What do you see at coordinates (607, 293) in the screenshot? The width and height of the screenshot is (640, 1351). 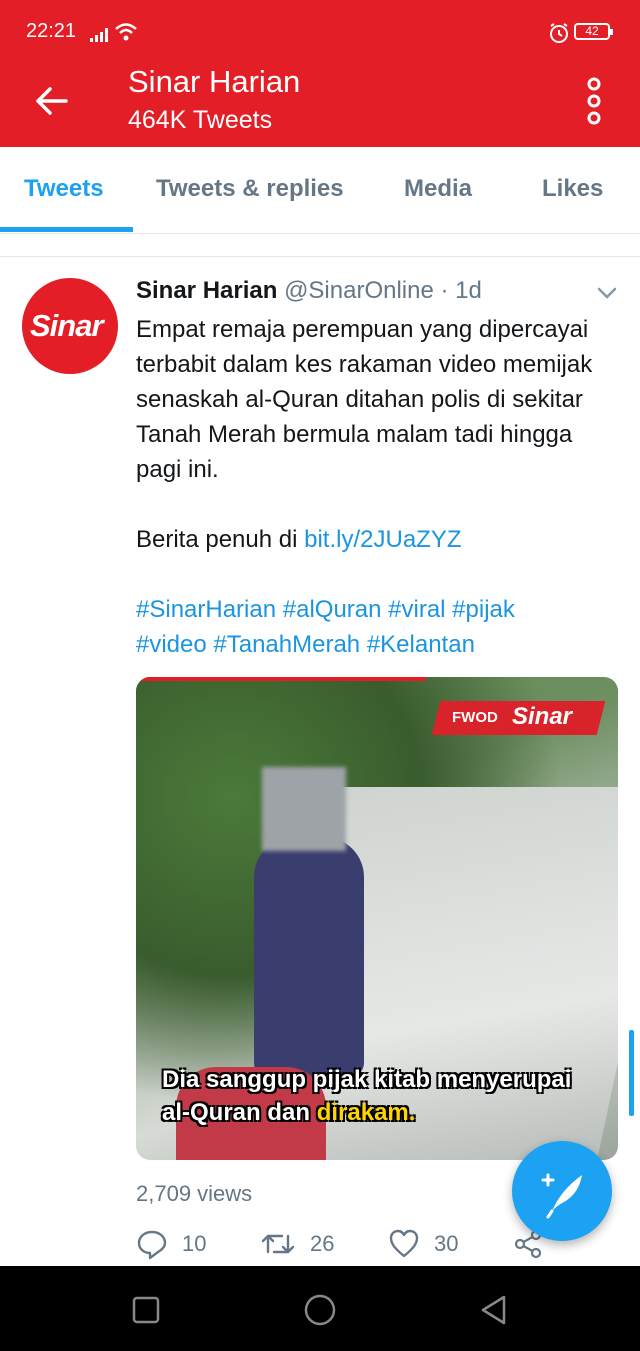 I see `chevron-down-icon` at bounding box center [607, 293].